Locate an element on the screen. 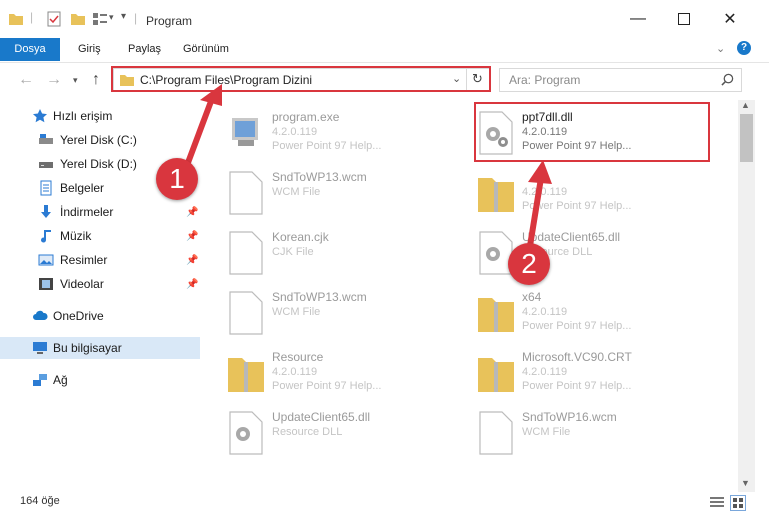  star-icon is located at coordinates (40, 116).